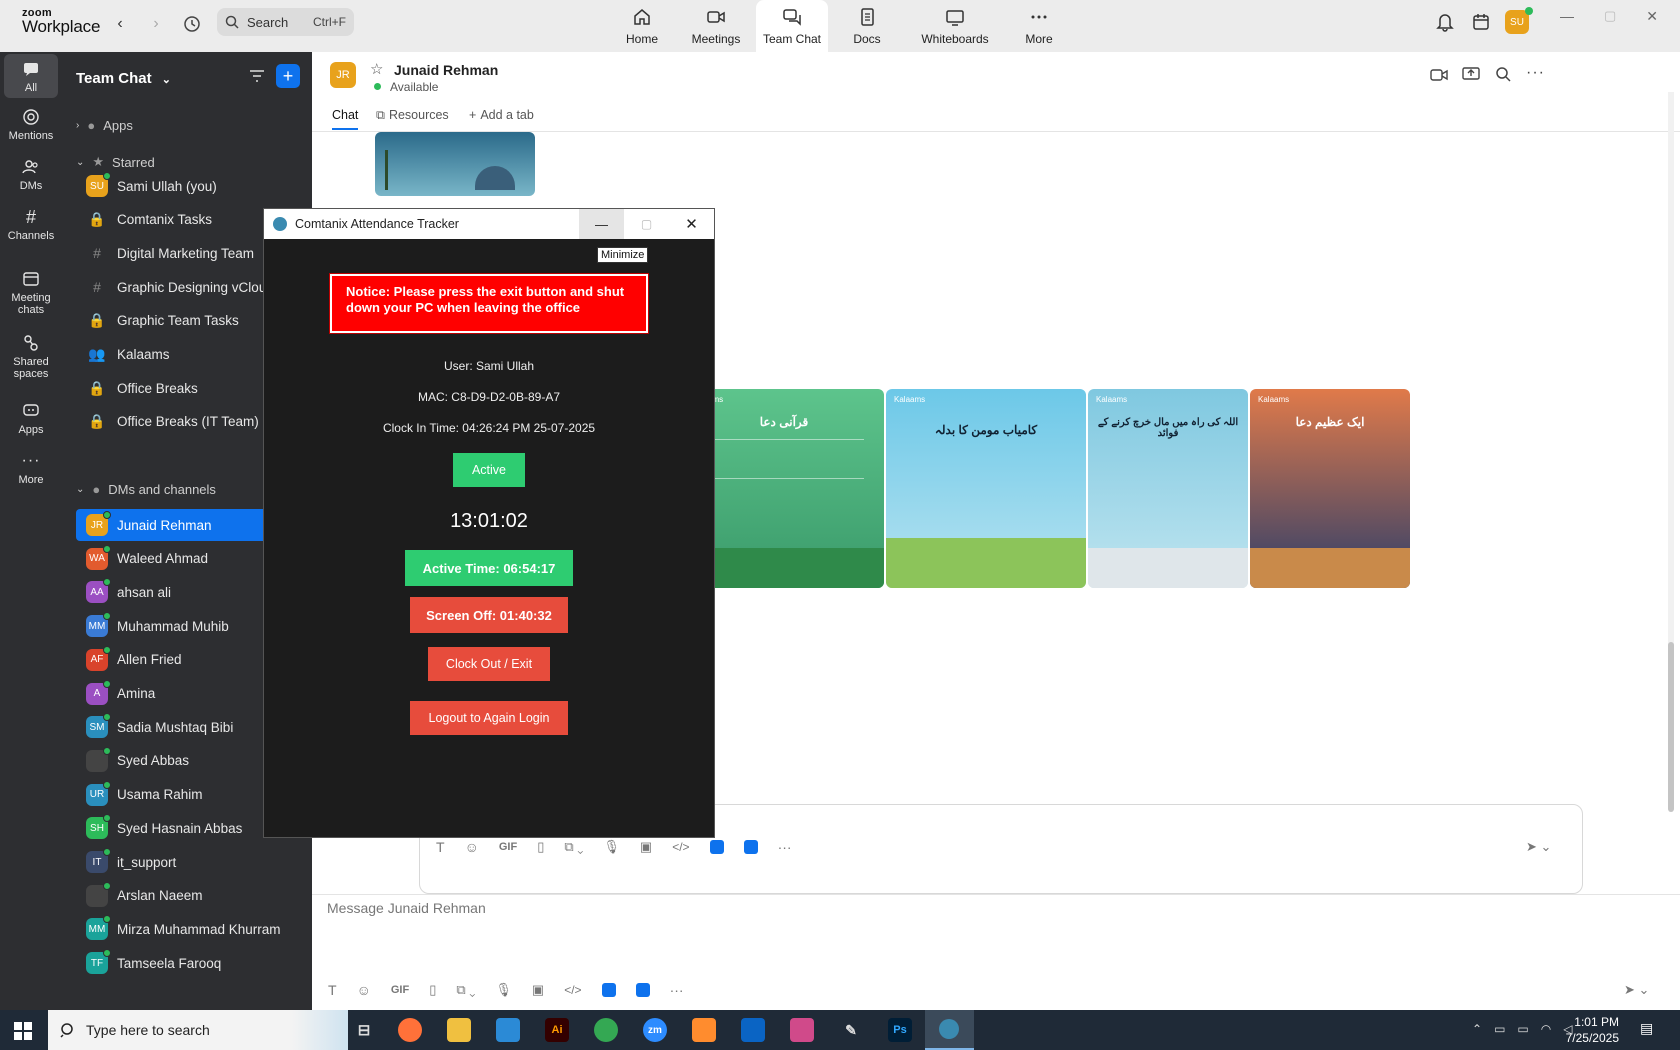 This screenshot has height=1050, width=1680. What do you see at coordinates (31, 125) in the screenshot?
I see `rail-mentions: Mentions` at bounding box center [31, 125].